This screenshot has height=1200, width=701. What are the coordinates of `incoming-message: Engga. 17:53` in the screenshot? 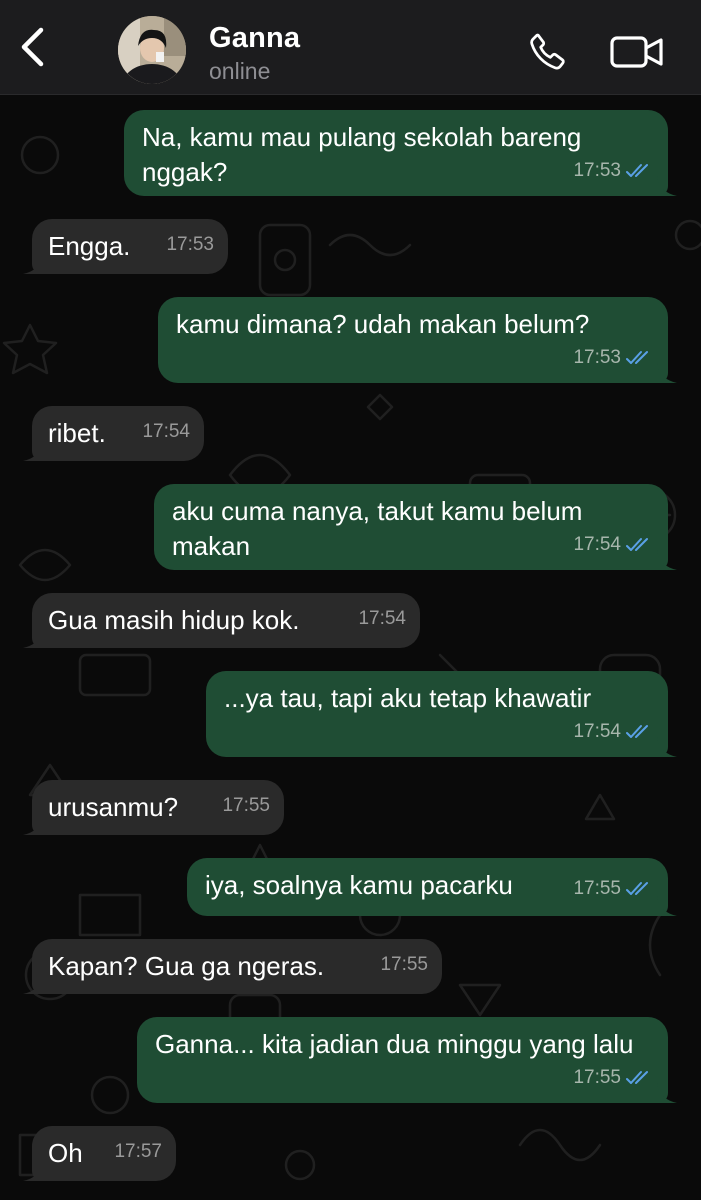 It's located at (125, 246).